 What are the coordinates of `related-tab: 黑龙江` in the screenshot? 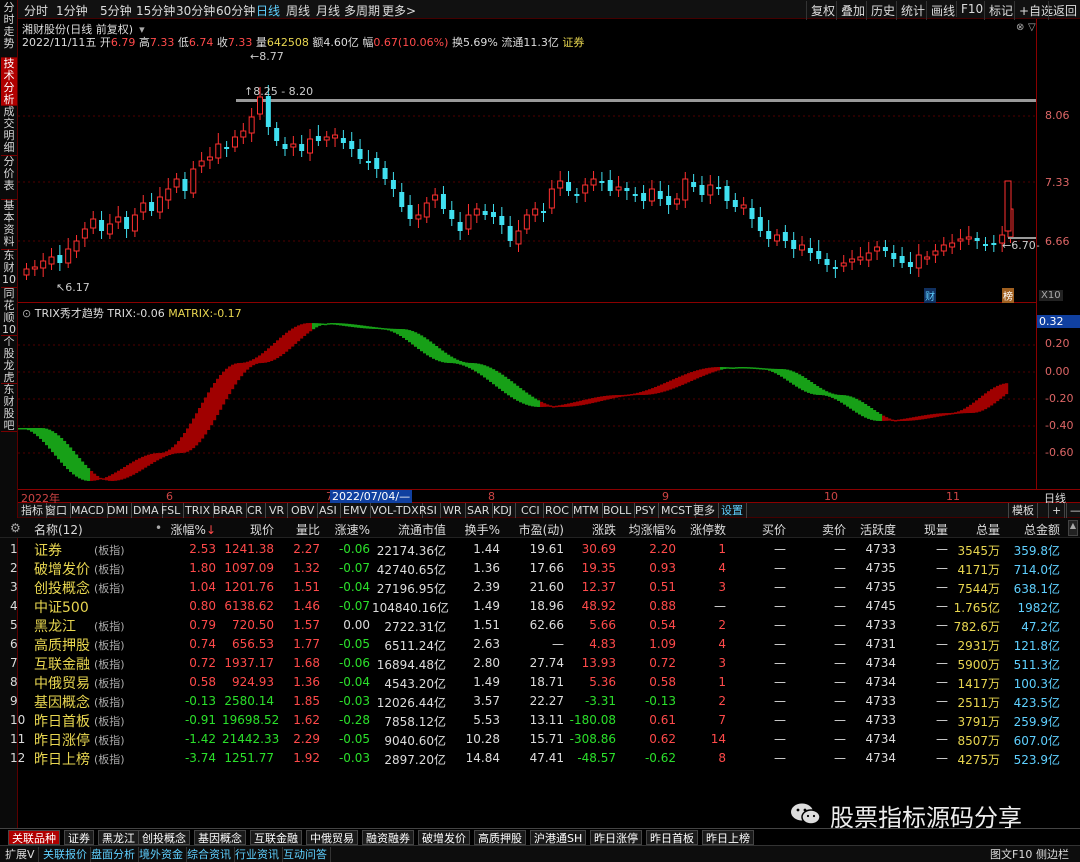 It's located at (118, 837).